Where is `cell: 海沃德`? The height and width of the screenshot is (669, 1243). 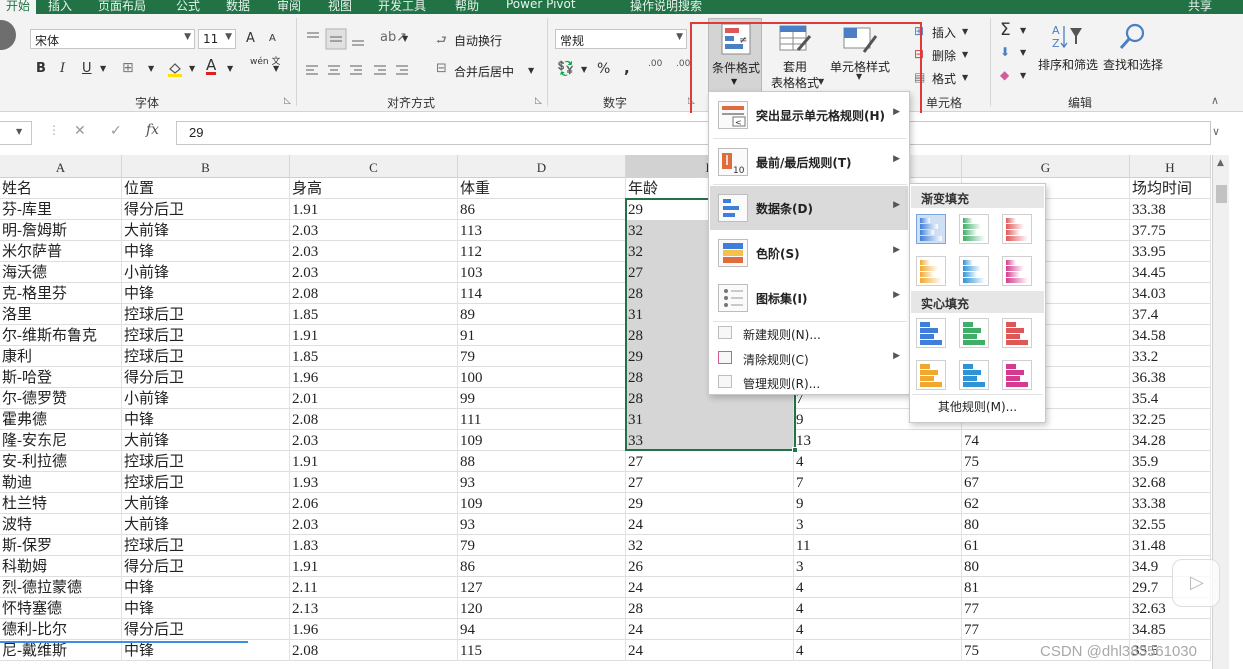 cell: 海沃德 is located at coordinates (61, 272).